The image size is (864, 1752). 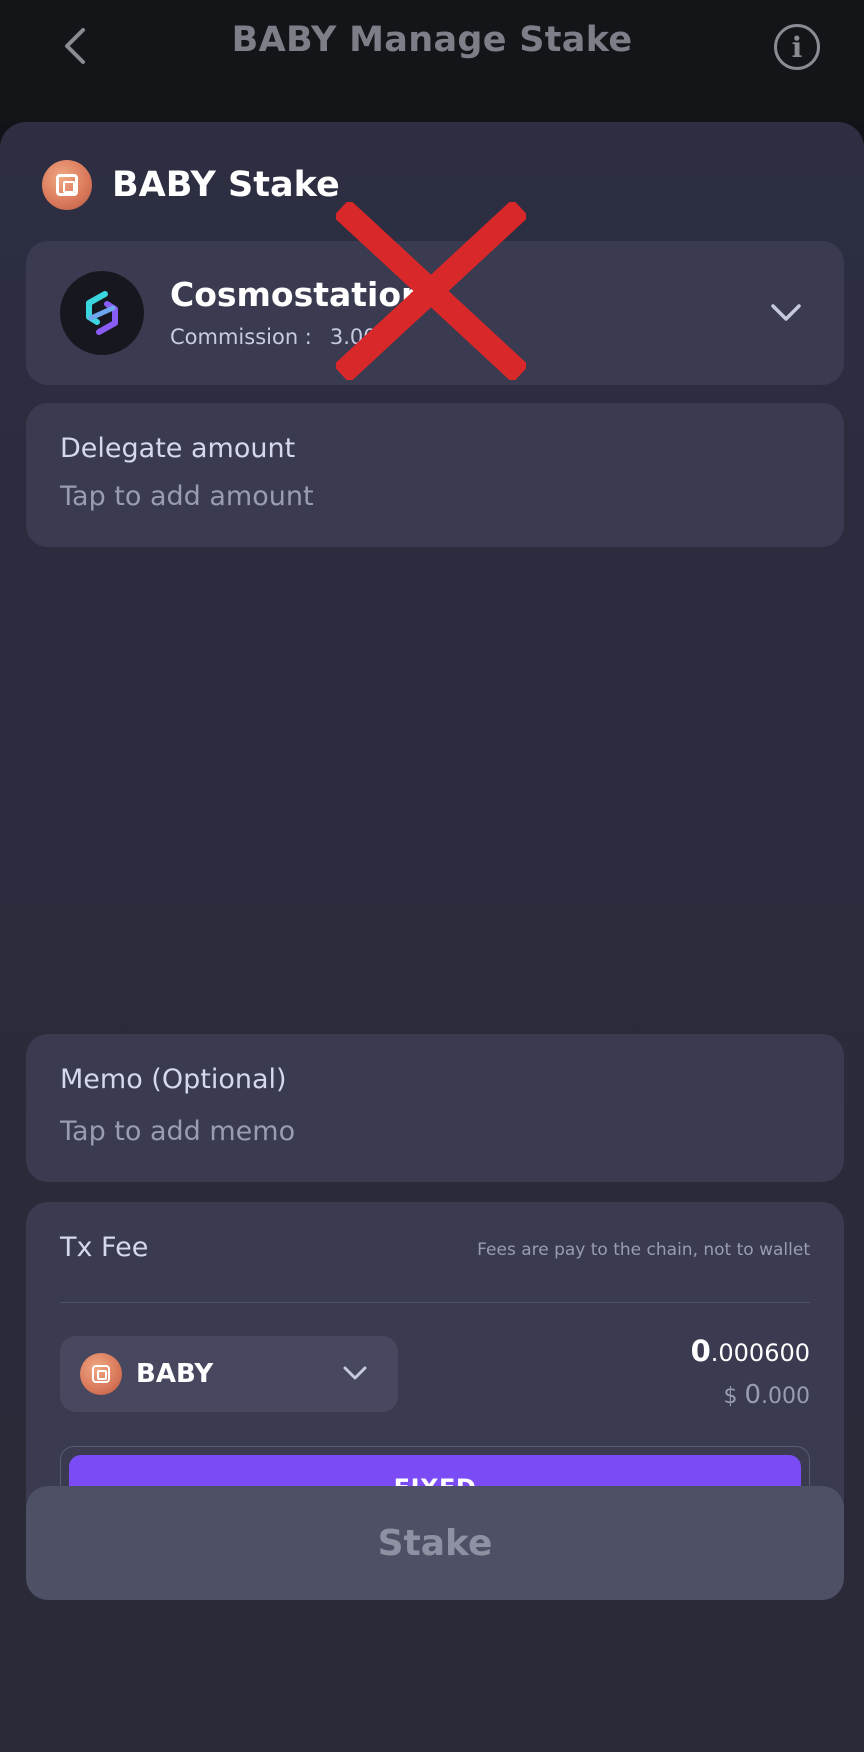 I want to click on validator-dropdown-toggle, so click(x=786, y=313).